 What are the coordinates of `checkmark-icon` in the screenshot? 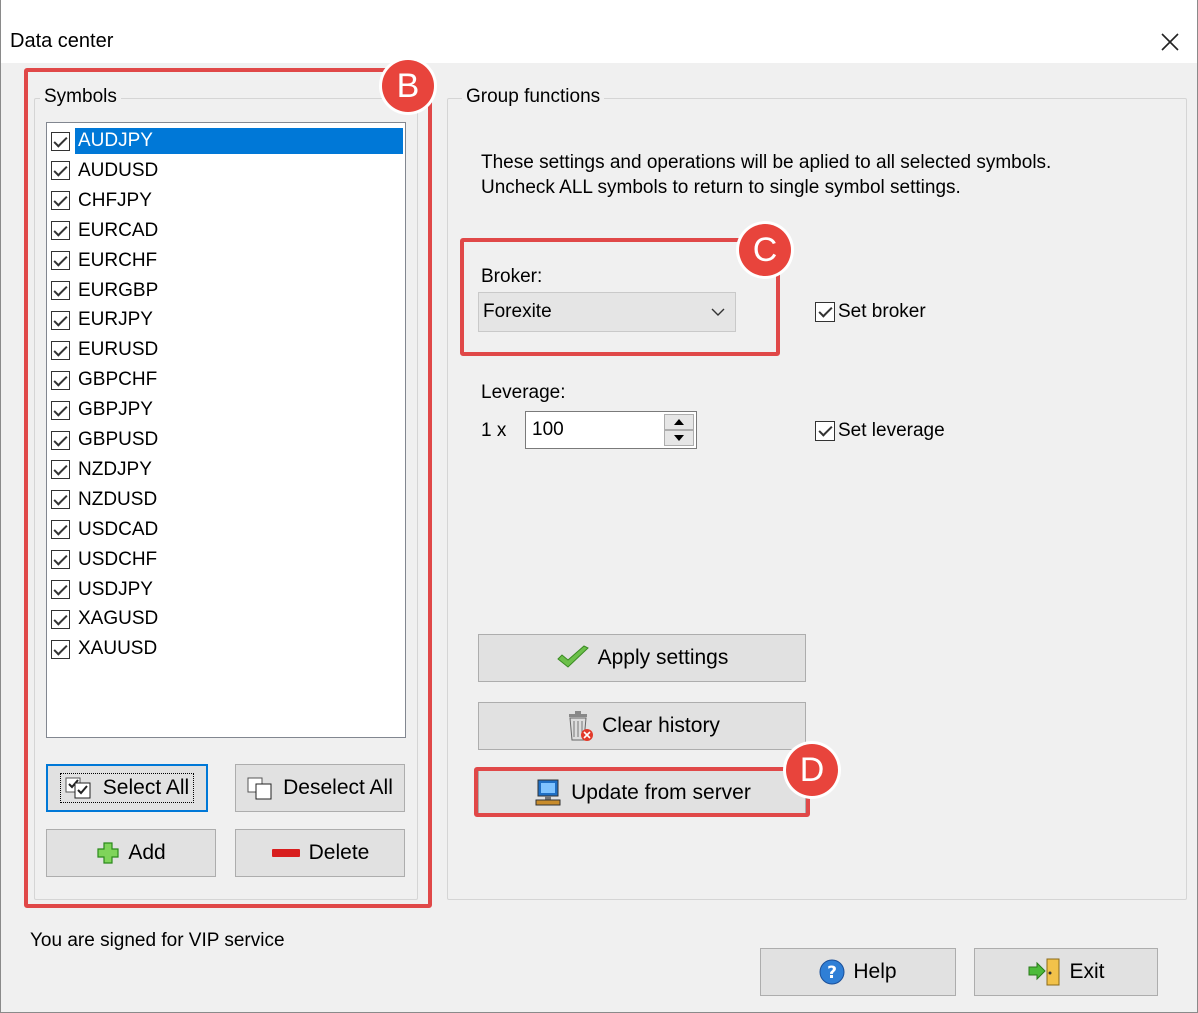 It's located at (573, 658).